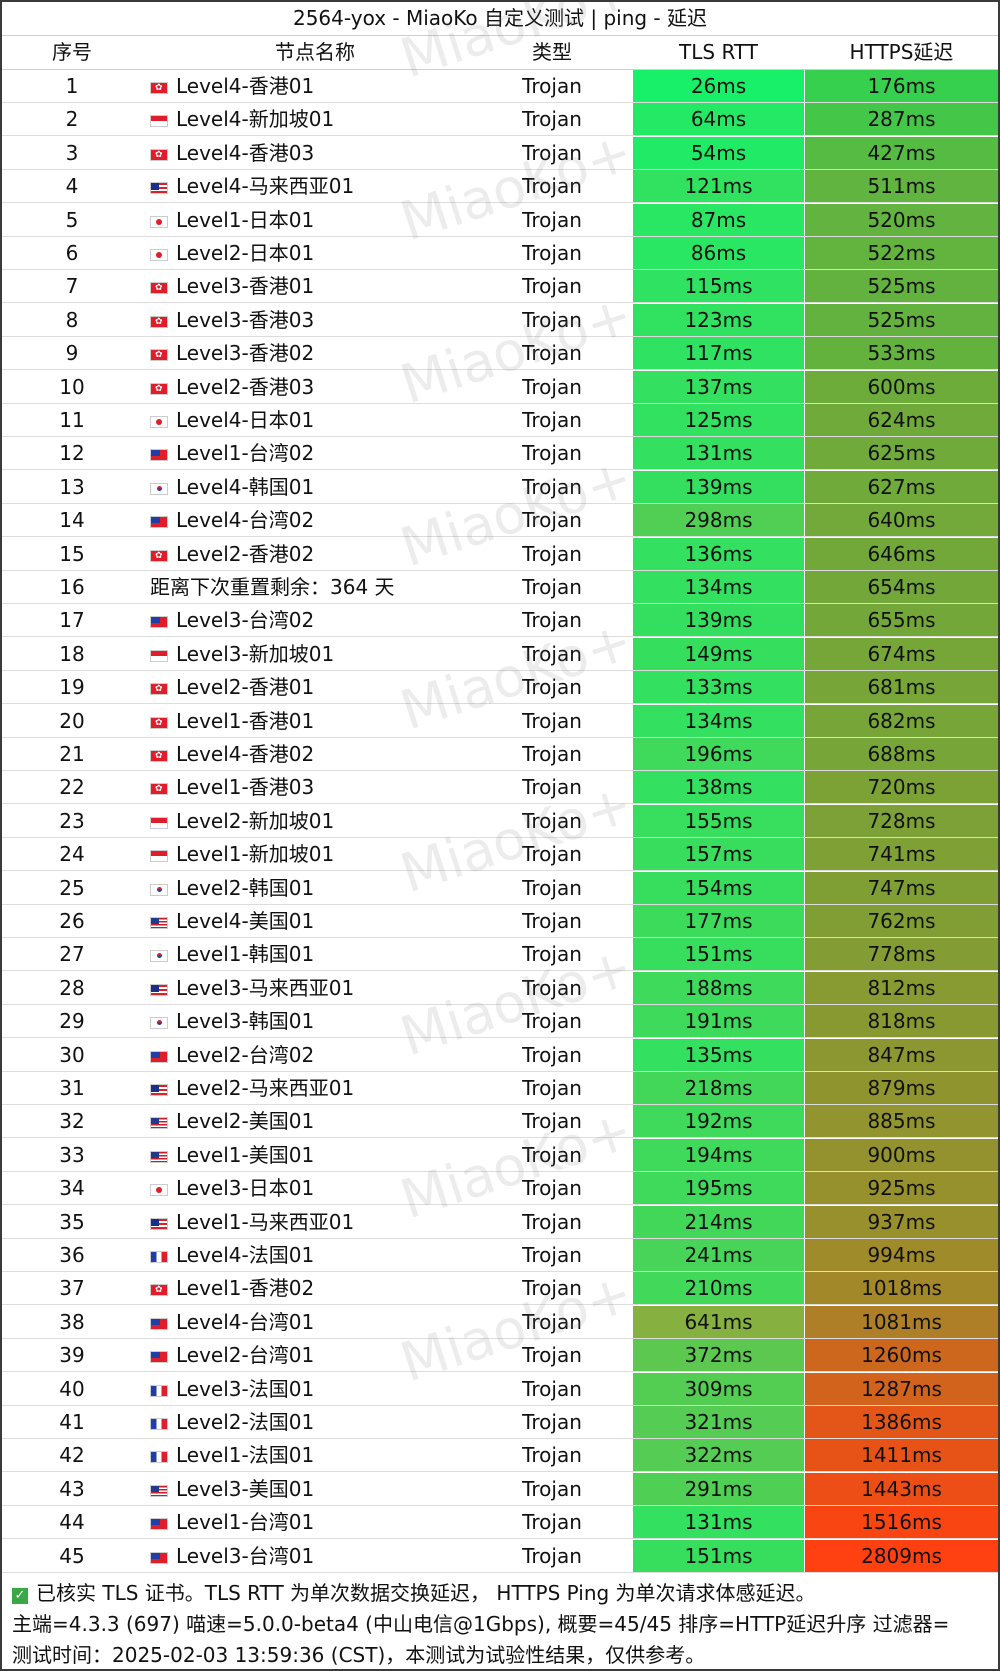  I want to click on row-index: 40, so click(72, 1388).